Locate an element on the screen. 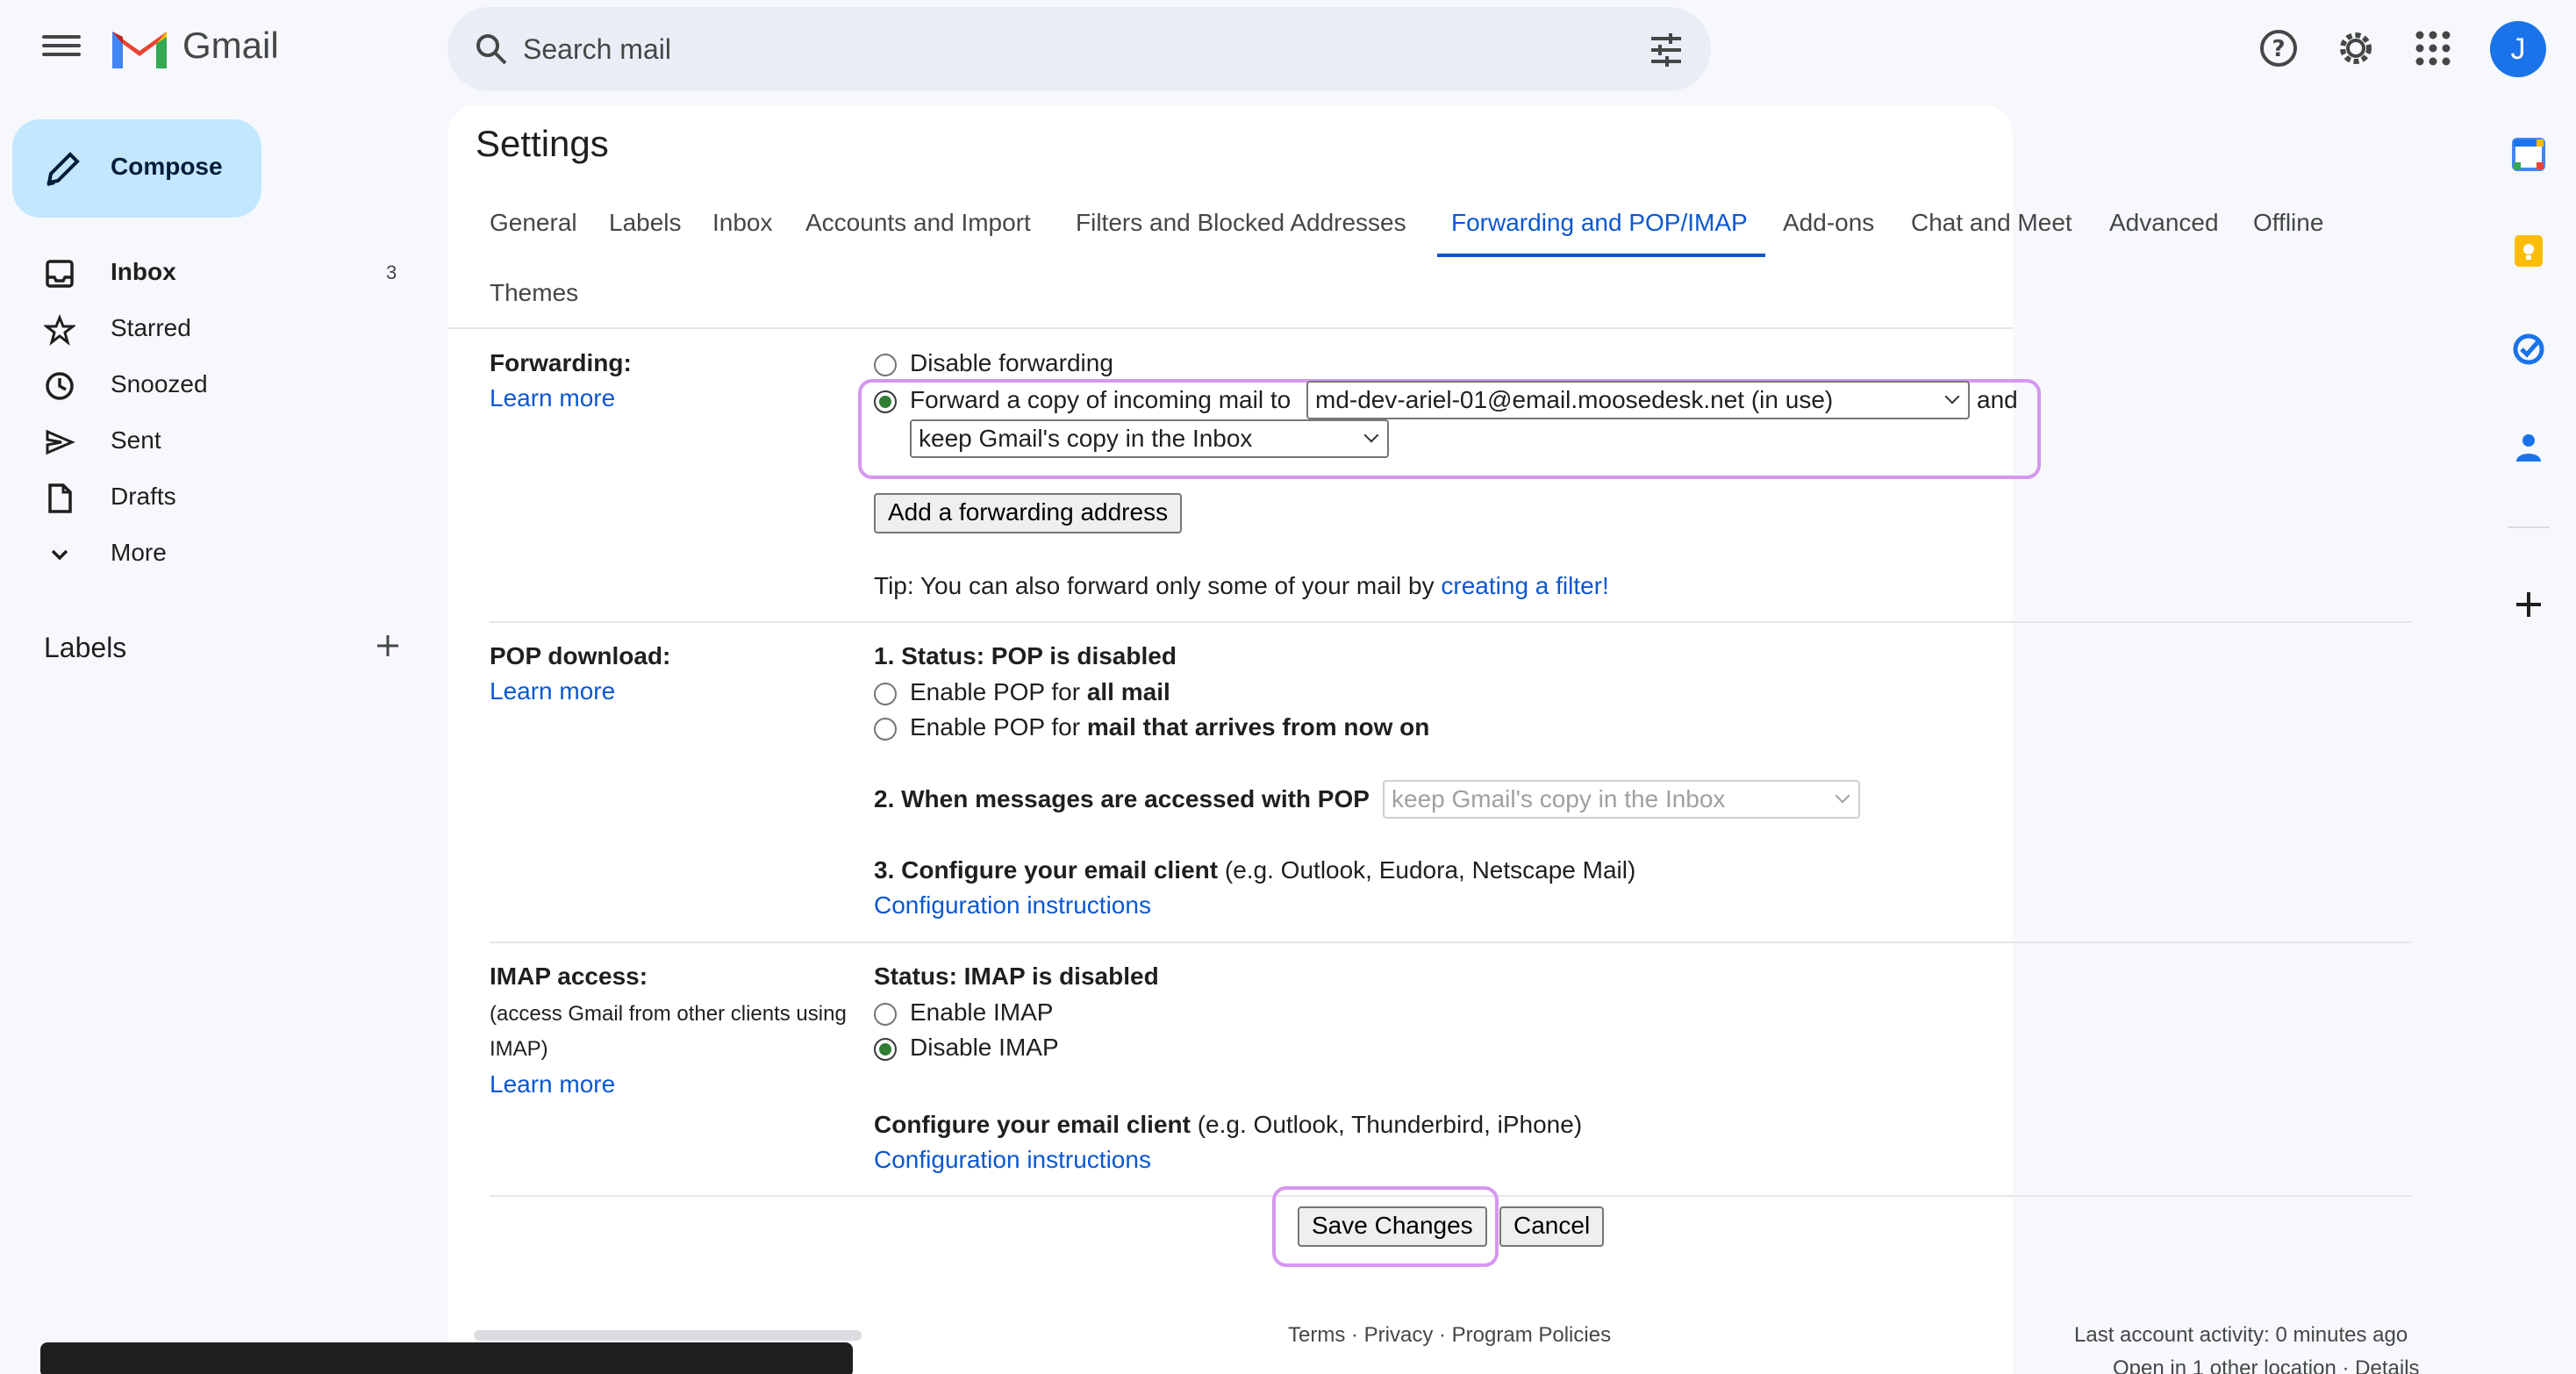  pop-learn-more-link: Learn more is located at coordinates (552, 691).